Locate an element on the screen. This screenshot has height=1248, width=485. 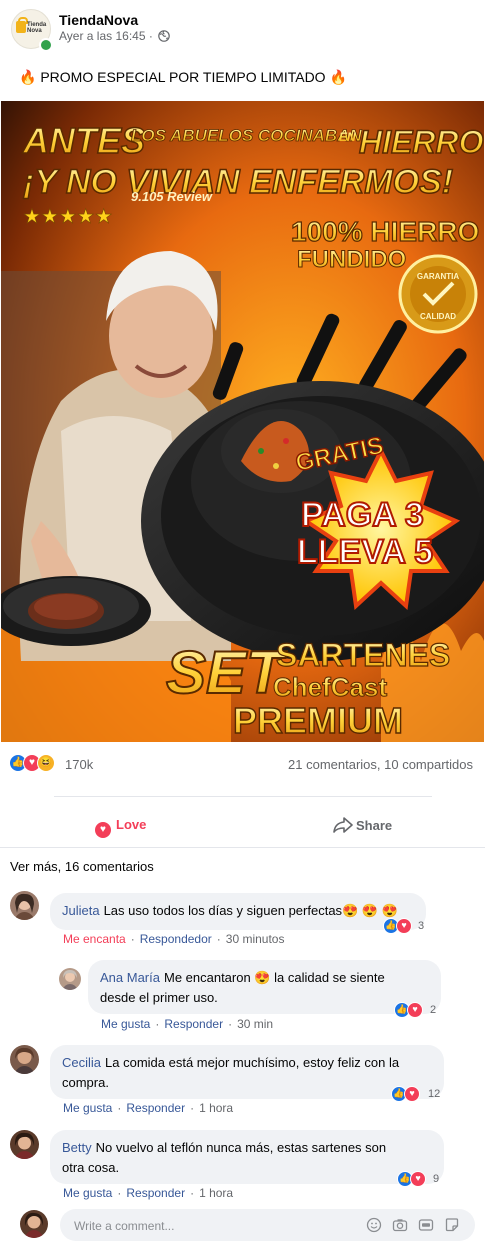
comment-meta: Me gusta · Responder · 30 min is located at coordinates (187, 1024).